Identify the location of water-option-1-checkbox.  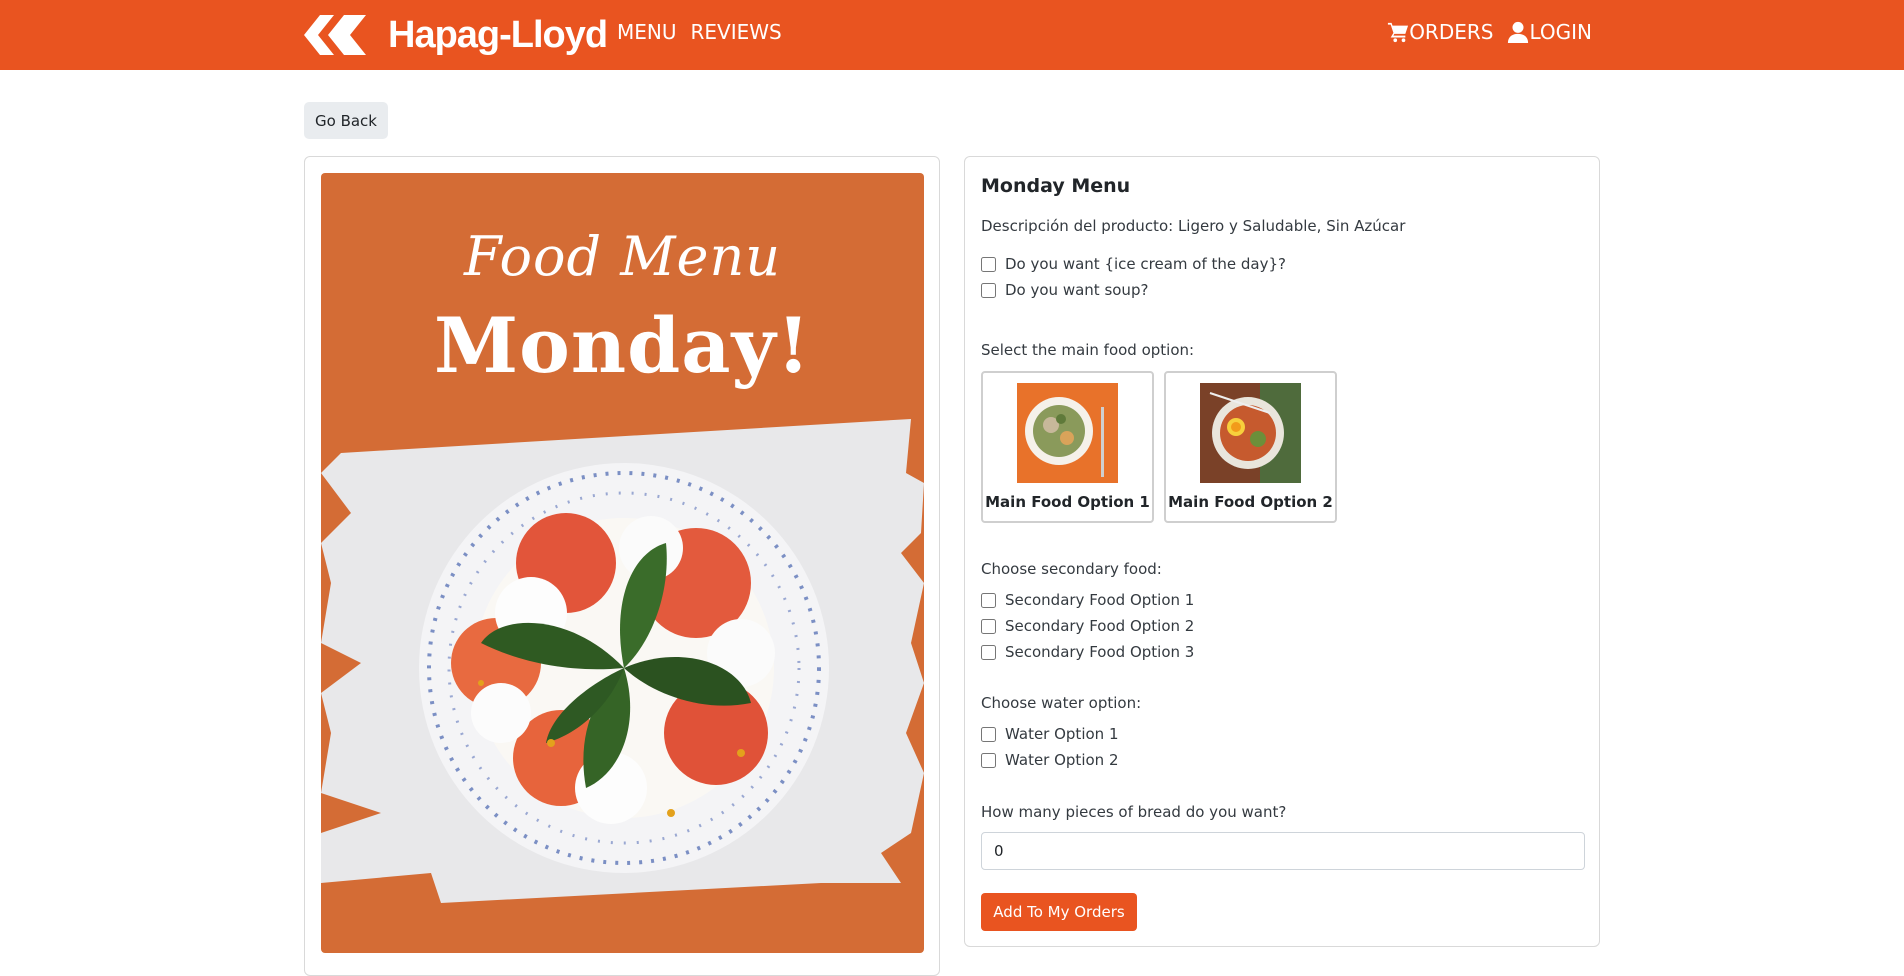
(988, 734).